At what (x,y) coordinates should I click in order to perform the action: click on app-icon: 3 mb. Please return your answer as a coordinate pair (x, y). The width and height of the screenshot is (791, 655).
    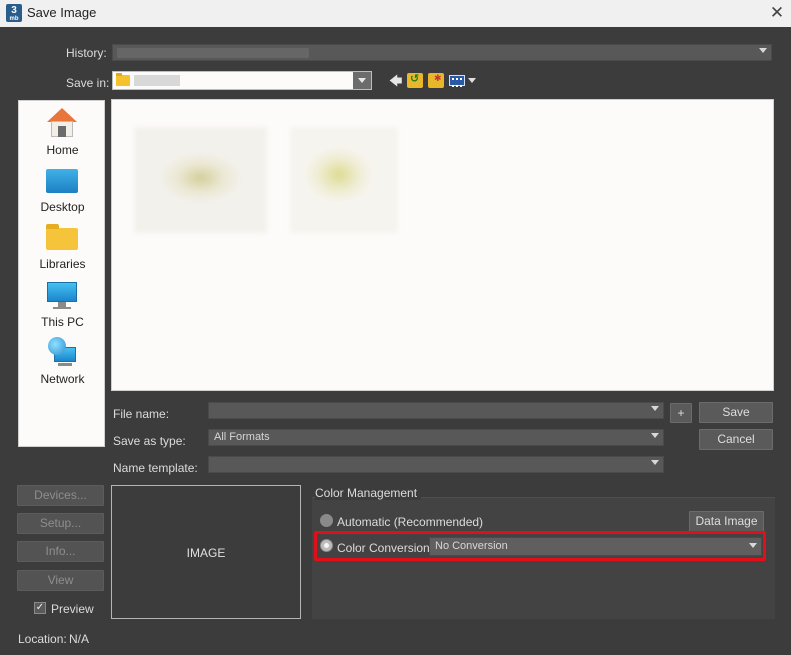
    Looking at the image, I should click on (14, 13).